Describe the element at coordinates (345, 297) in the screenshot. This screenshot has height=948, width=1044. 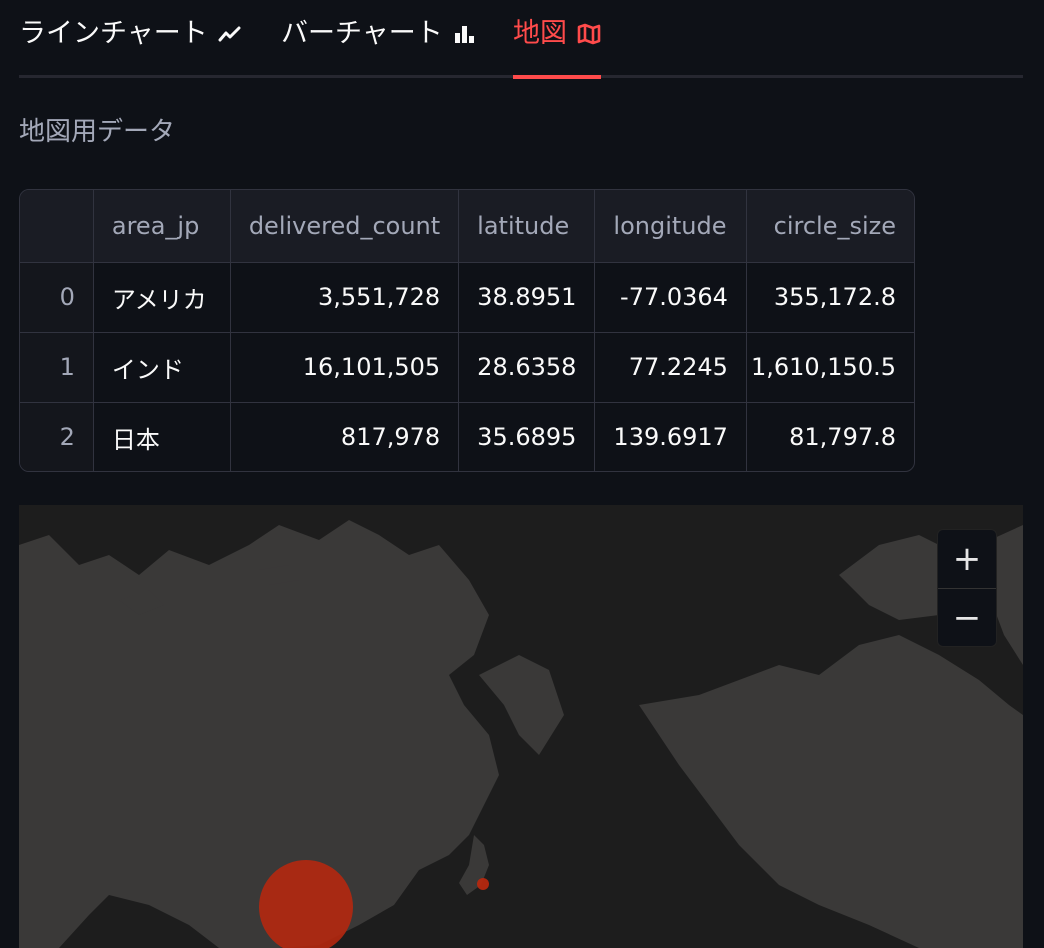
I see `cell-delivered: 3,551,728` at that location.